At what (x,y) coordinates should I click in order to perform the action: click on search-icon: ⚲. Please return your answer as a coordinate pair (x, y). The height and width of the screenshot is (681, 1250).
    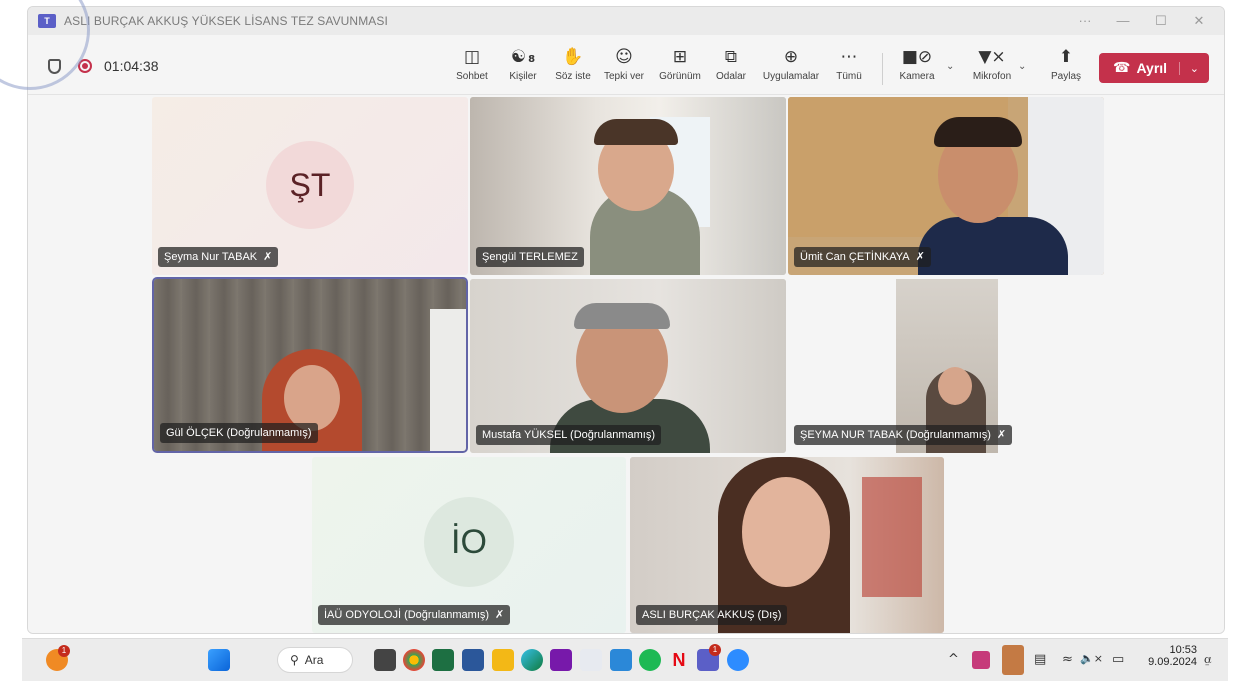
    Looking at the image, I should click on (294, 660).